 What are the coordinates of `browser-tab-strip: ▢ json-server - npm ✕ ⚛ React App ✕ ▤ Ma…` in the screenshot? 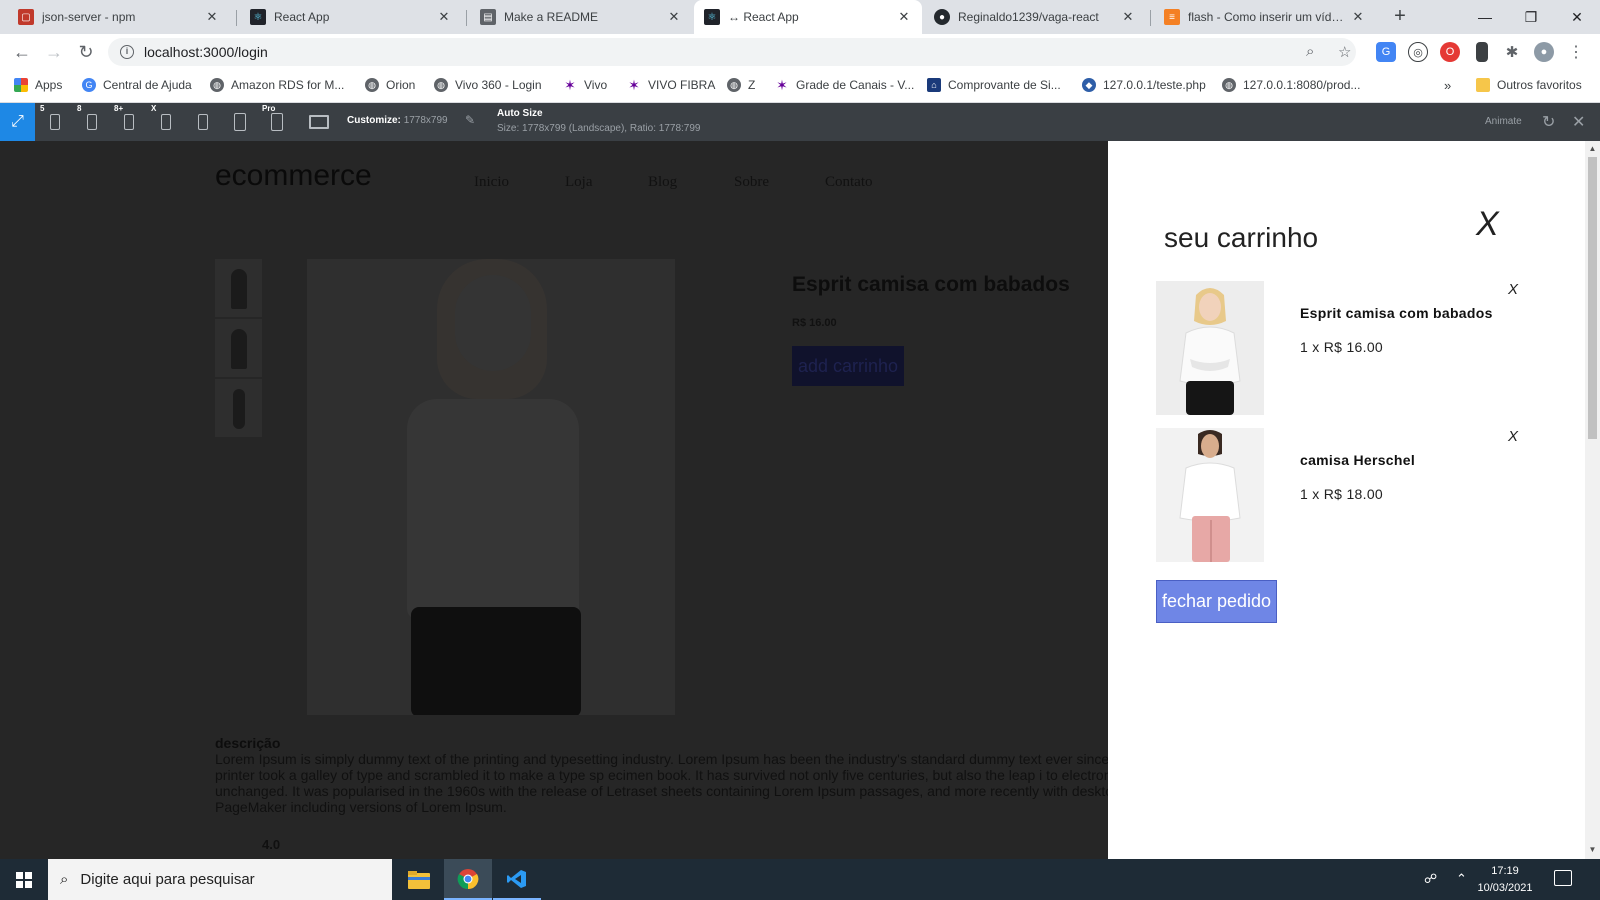 It's located at (800, 17).